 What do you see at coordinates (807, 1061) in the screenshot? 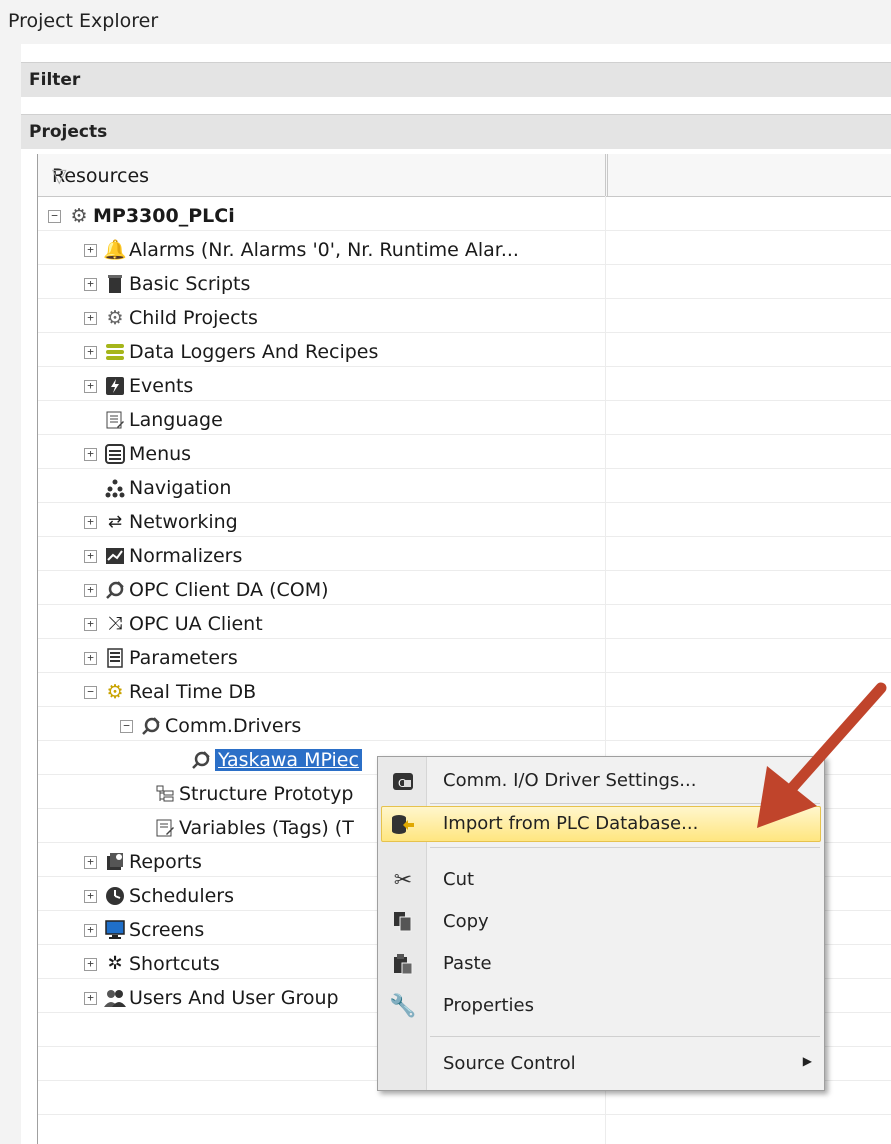
I see `submenu-arrow-icon: ▶` at bounding box center [807, 1061].